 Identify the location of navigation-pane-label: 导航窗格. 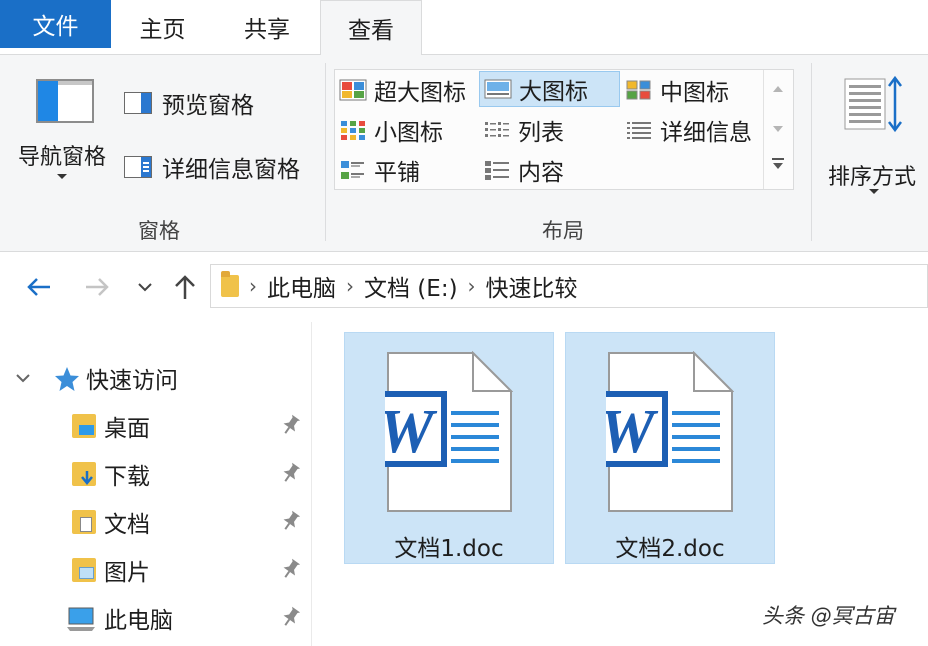
(61, 157).